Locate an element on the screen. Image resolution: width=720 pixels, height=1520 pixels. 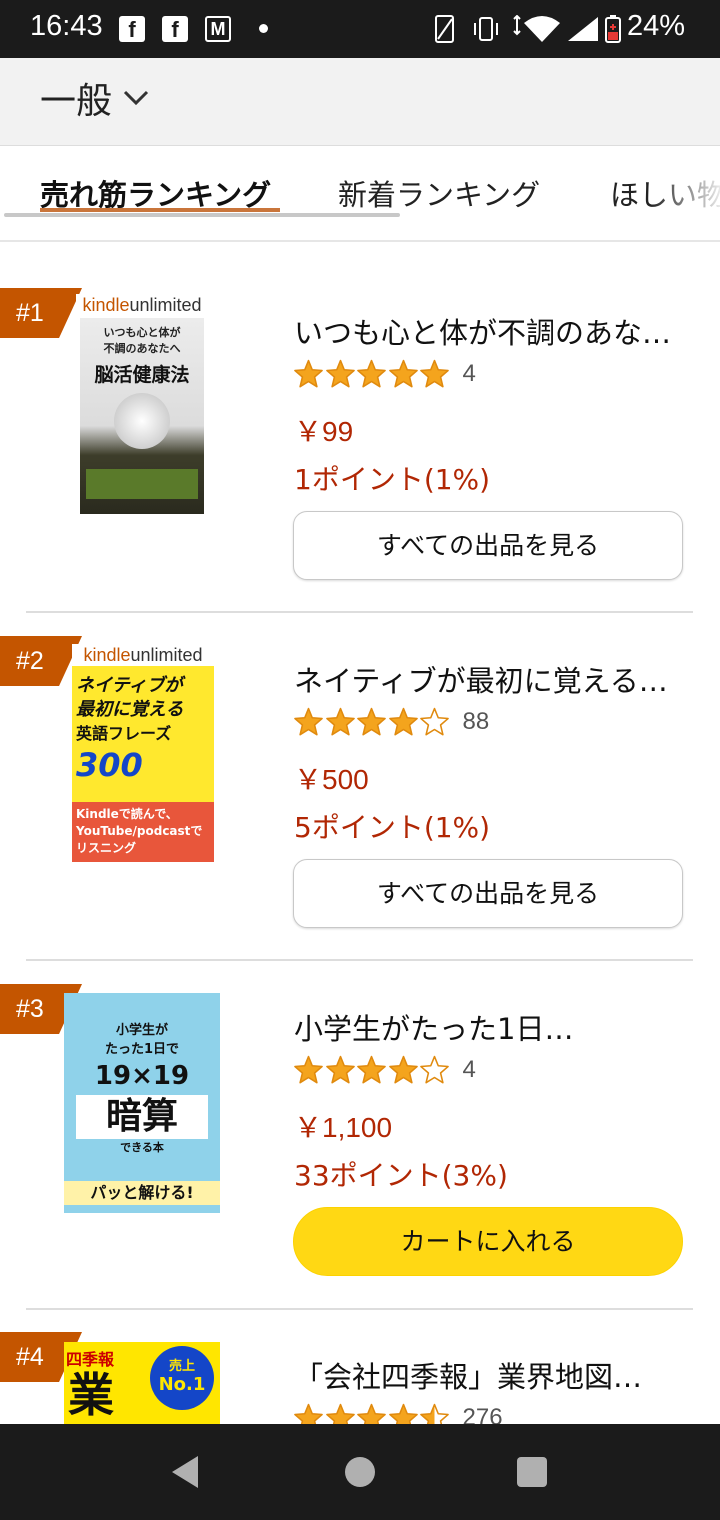
cover-text: 英語フレーズ is located at coordinates (124, 733).